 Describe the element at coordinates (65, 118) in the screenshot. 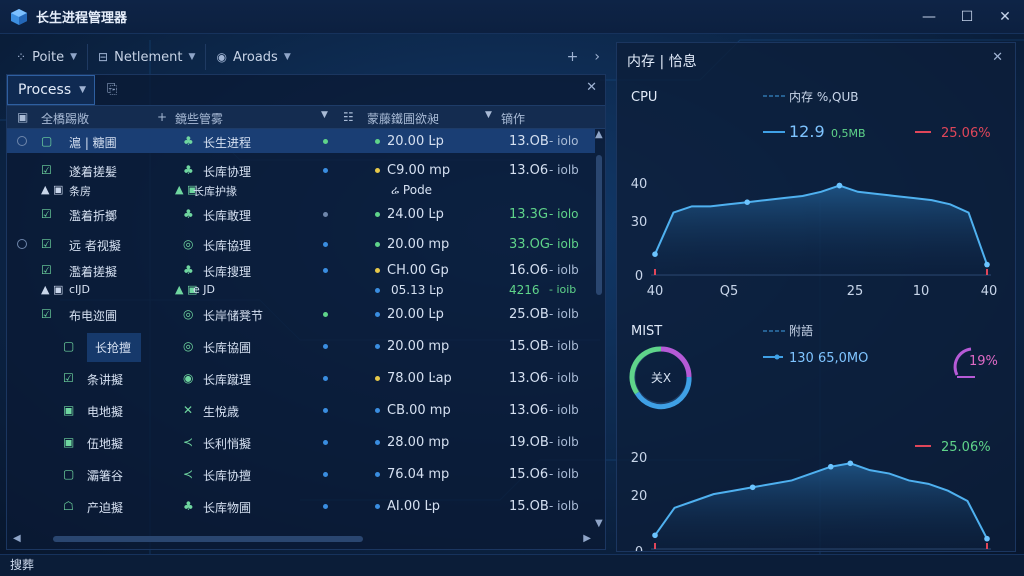

I see `column-header-name: 全橋踢敞` at that location.